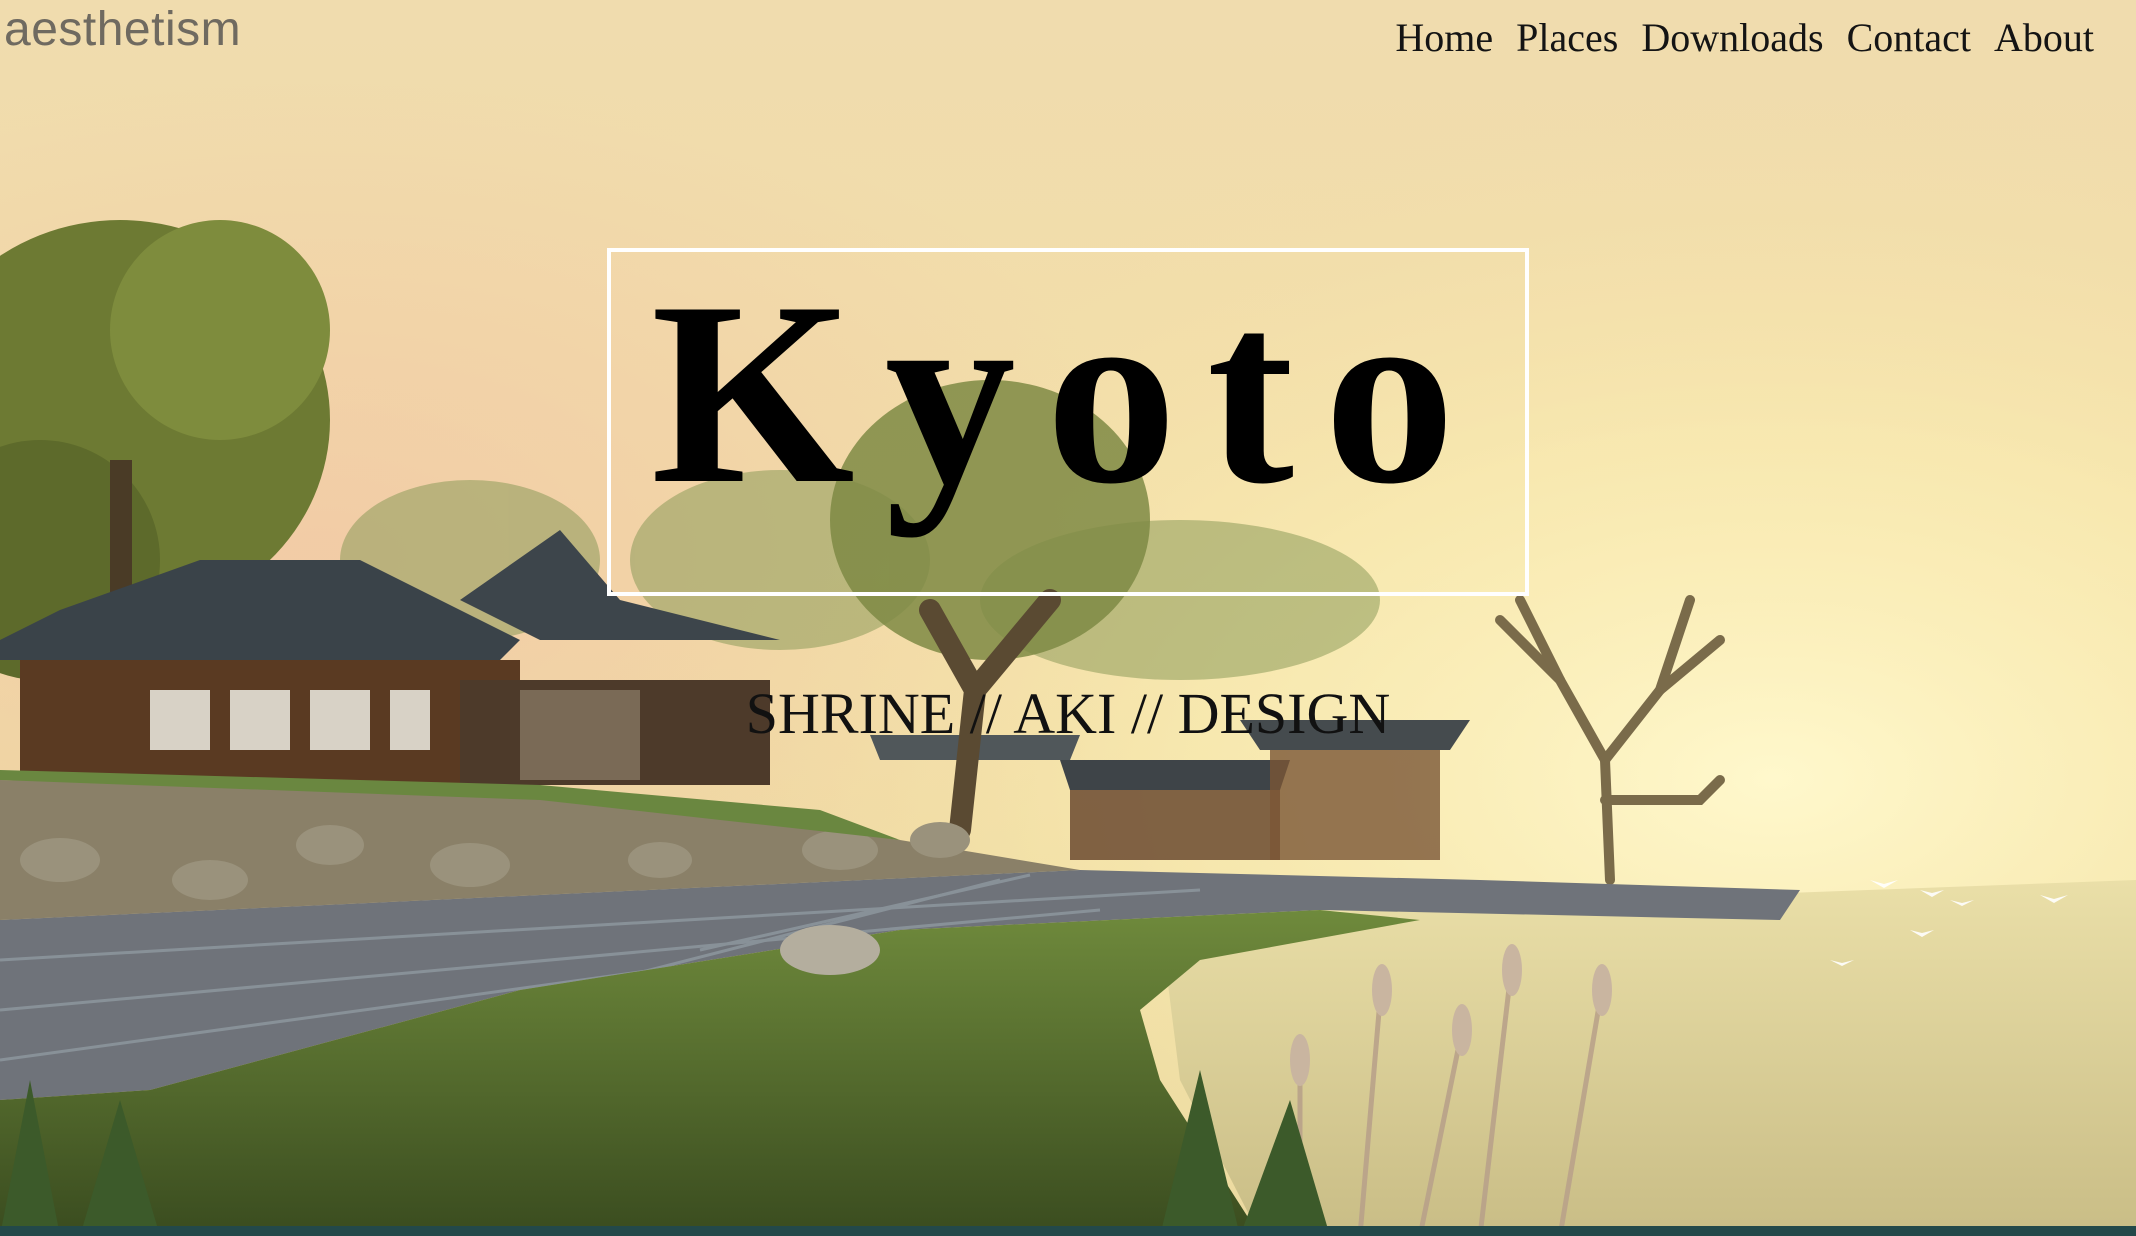 This screenshot has width=2136, height=1236. Describe the element at coordinates (1732, 37) in the screenshot. I see `nav-downloads-link: Downloads` at that location.